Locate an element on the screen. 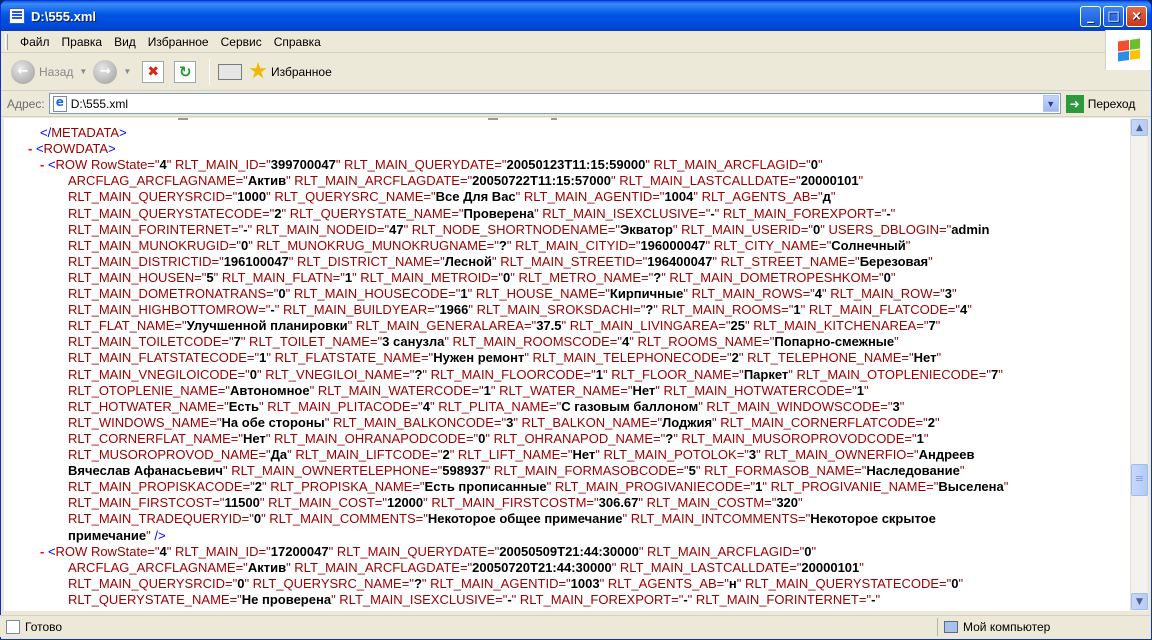 The width and height of the screenshot is (1152, 640). xml-token: " RLT_FLATSTATE_NAME=" is located at coordinates (350, 358).